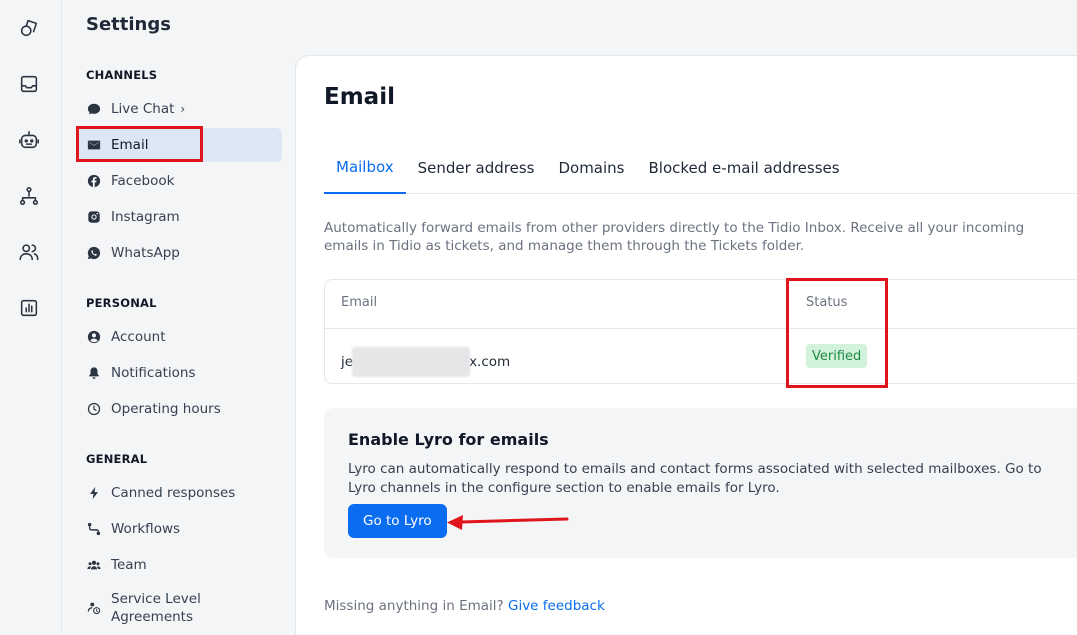 Image resolution: width=1077 pixels, height=635 pixels. What do you see at coordinates (490, 362) in the screenshot?
I see `email-suffix: x.com` at bounding box center [490, 362].